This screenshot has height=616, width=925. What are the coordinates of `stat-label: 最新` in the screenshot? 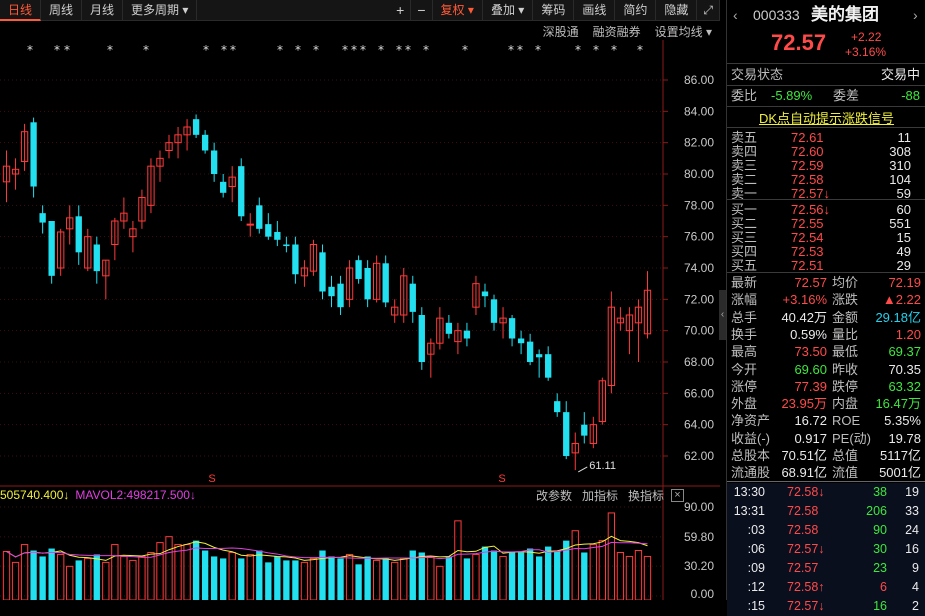 It's located at (744, 282).